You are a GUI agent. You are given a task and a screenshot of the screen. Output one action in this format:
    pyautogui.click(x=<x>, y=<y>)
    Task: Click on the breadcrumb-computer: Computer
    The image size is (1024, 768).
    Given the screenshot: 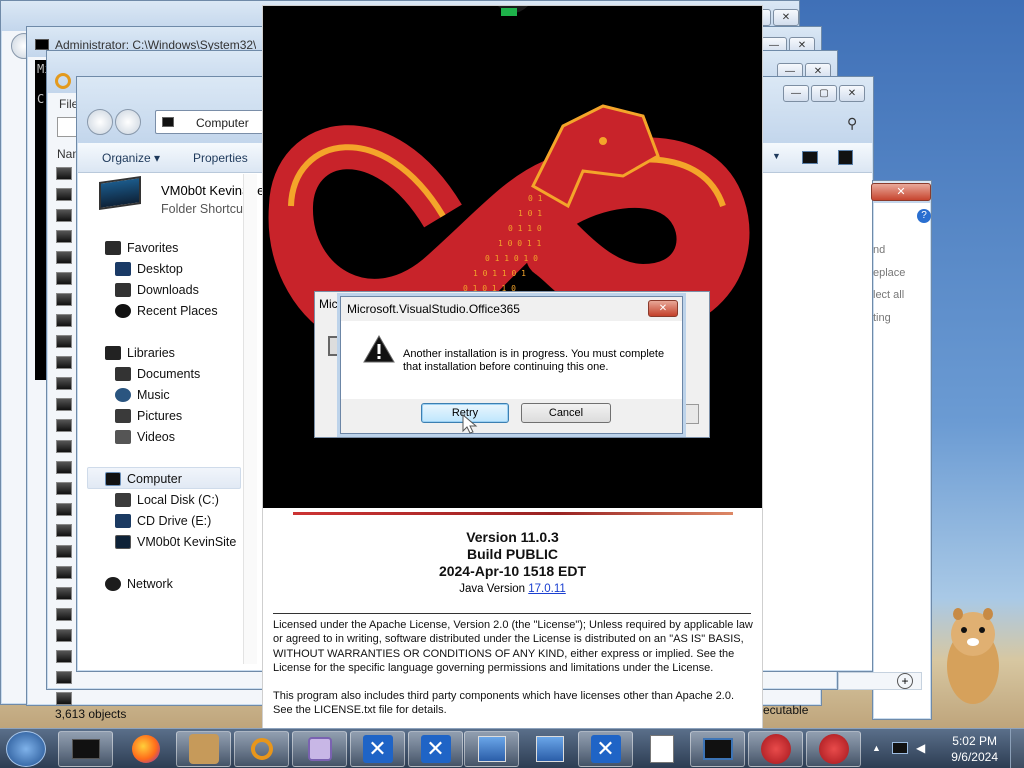 What is the action you would take?
    pyautogui.click(x=222, y=123)
    